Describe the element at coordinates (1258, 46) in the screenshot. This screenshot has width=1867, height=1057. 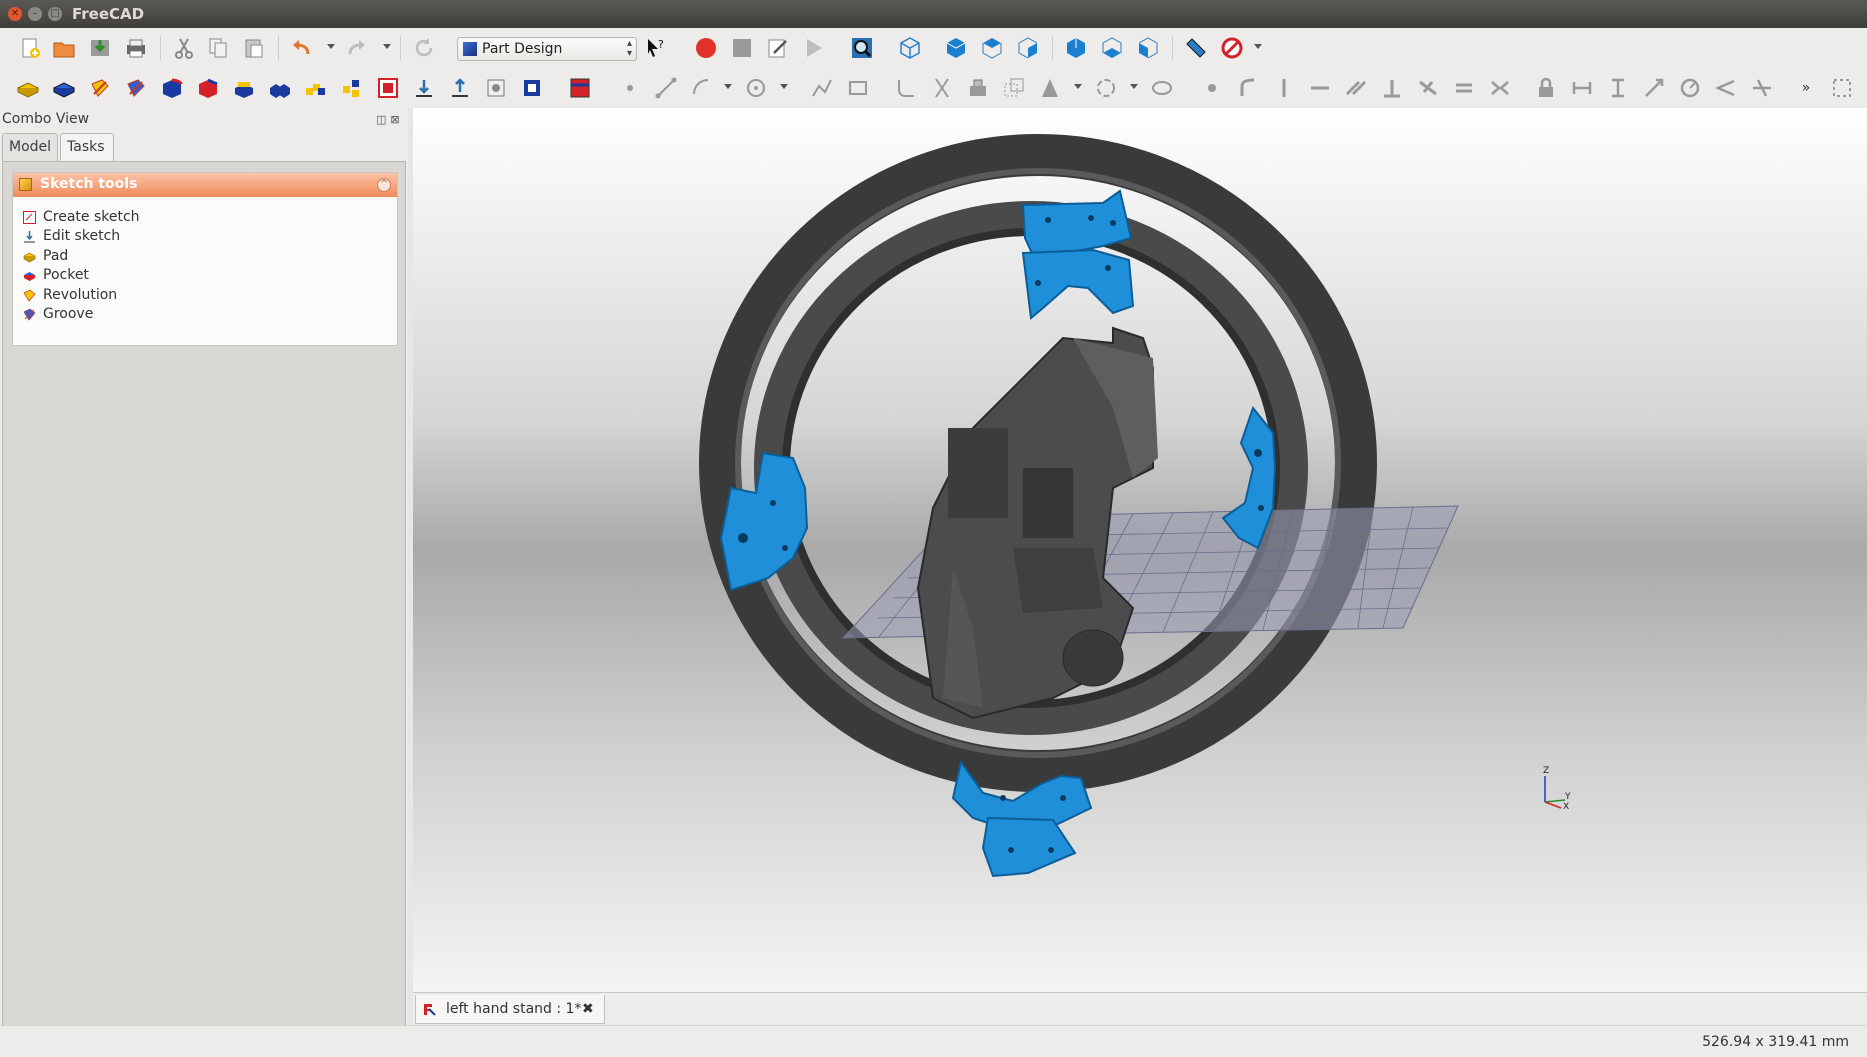
I see `measure-dropdown-icon` at that location.